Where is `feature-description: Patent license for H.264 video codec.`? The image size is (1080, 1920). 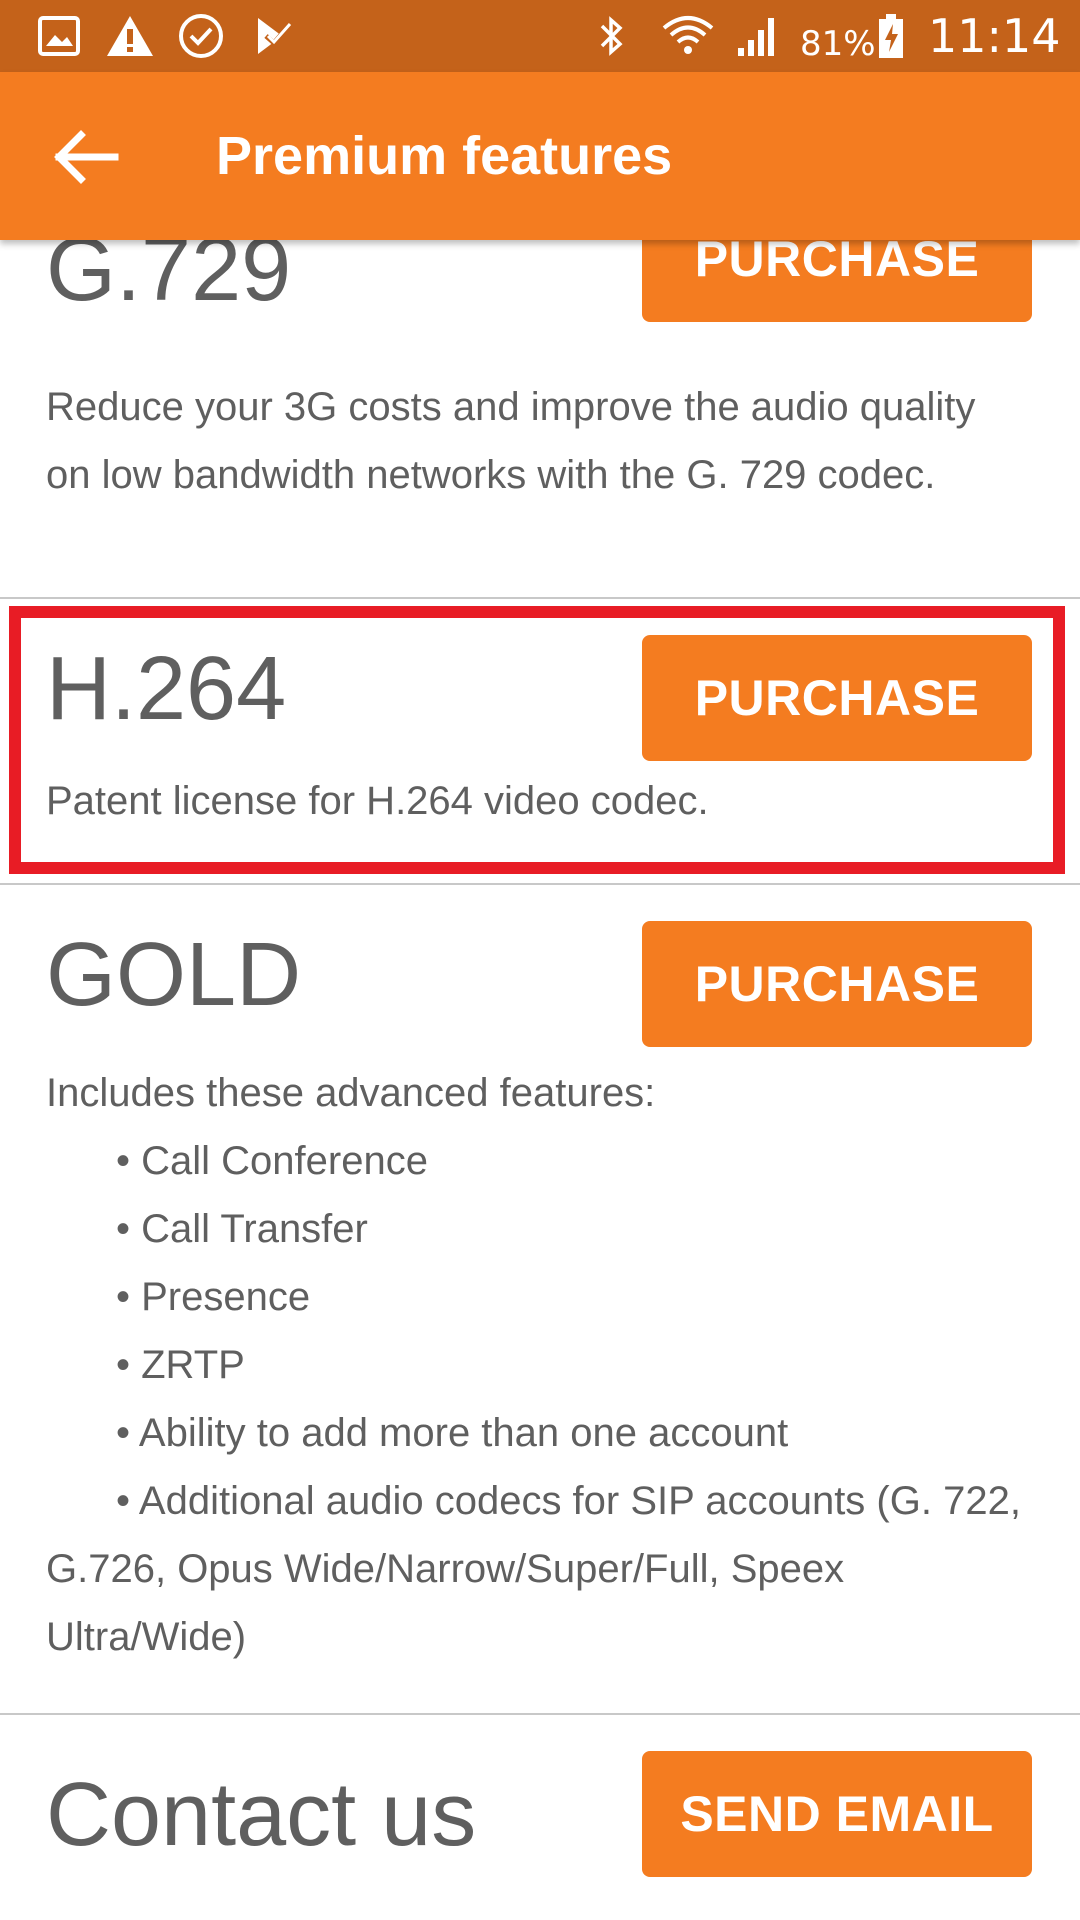 feature-description: Patent license for H.264 video codec. is located at coordinates (377, 801).